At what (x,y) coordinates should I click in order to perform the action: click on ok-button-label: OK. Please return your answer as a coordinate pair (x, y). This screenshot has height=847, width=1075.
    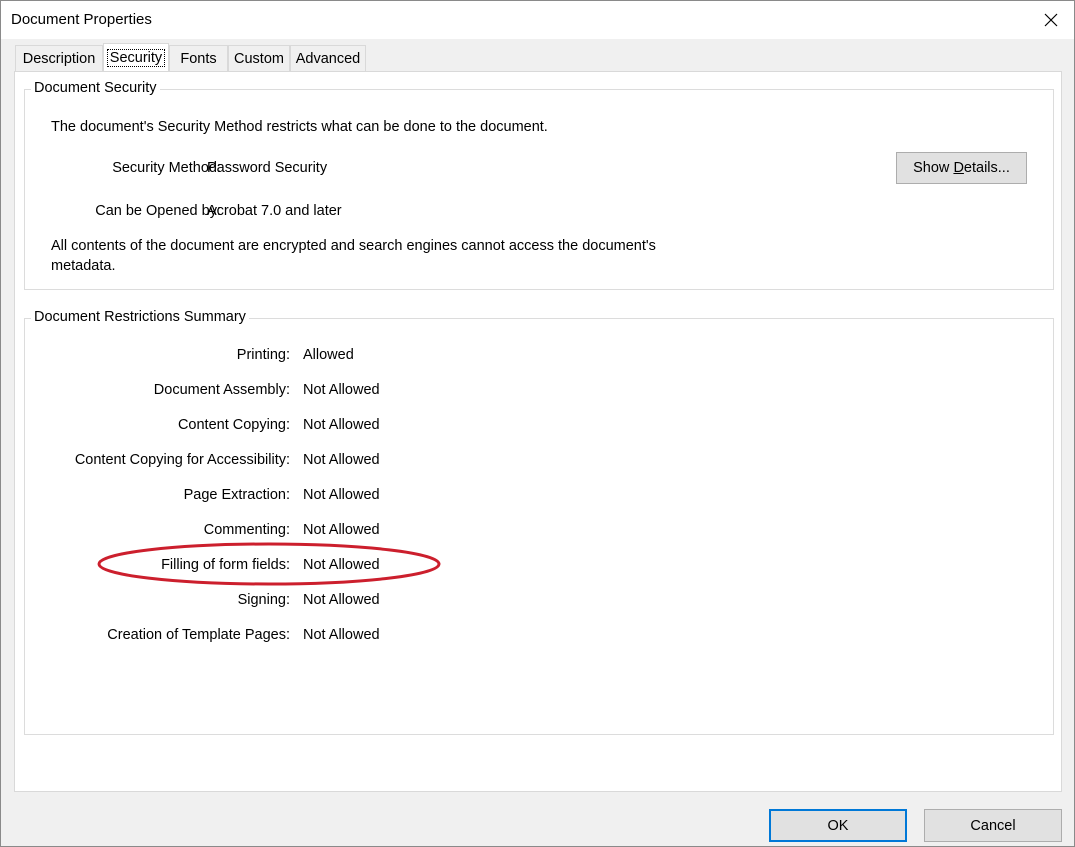
    Looking at the image, I should click on (838, 825).